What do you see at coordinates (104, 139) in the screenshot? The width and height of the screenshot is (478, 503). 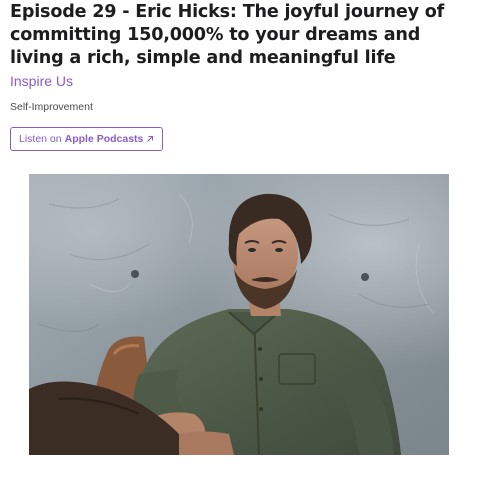 I see `listen-platform: Apple Podcasts` at bounding box center [104, 139].